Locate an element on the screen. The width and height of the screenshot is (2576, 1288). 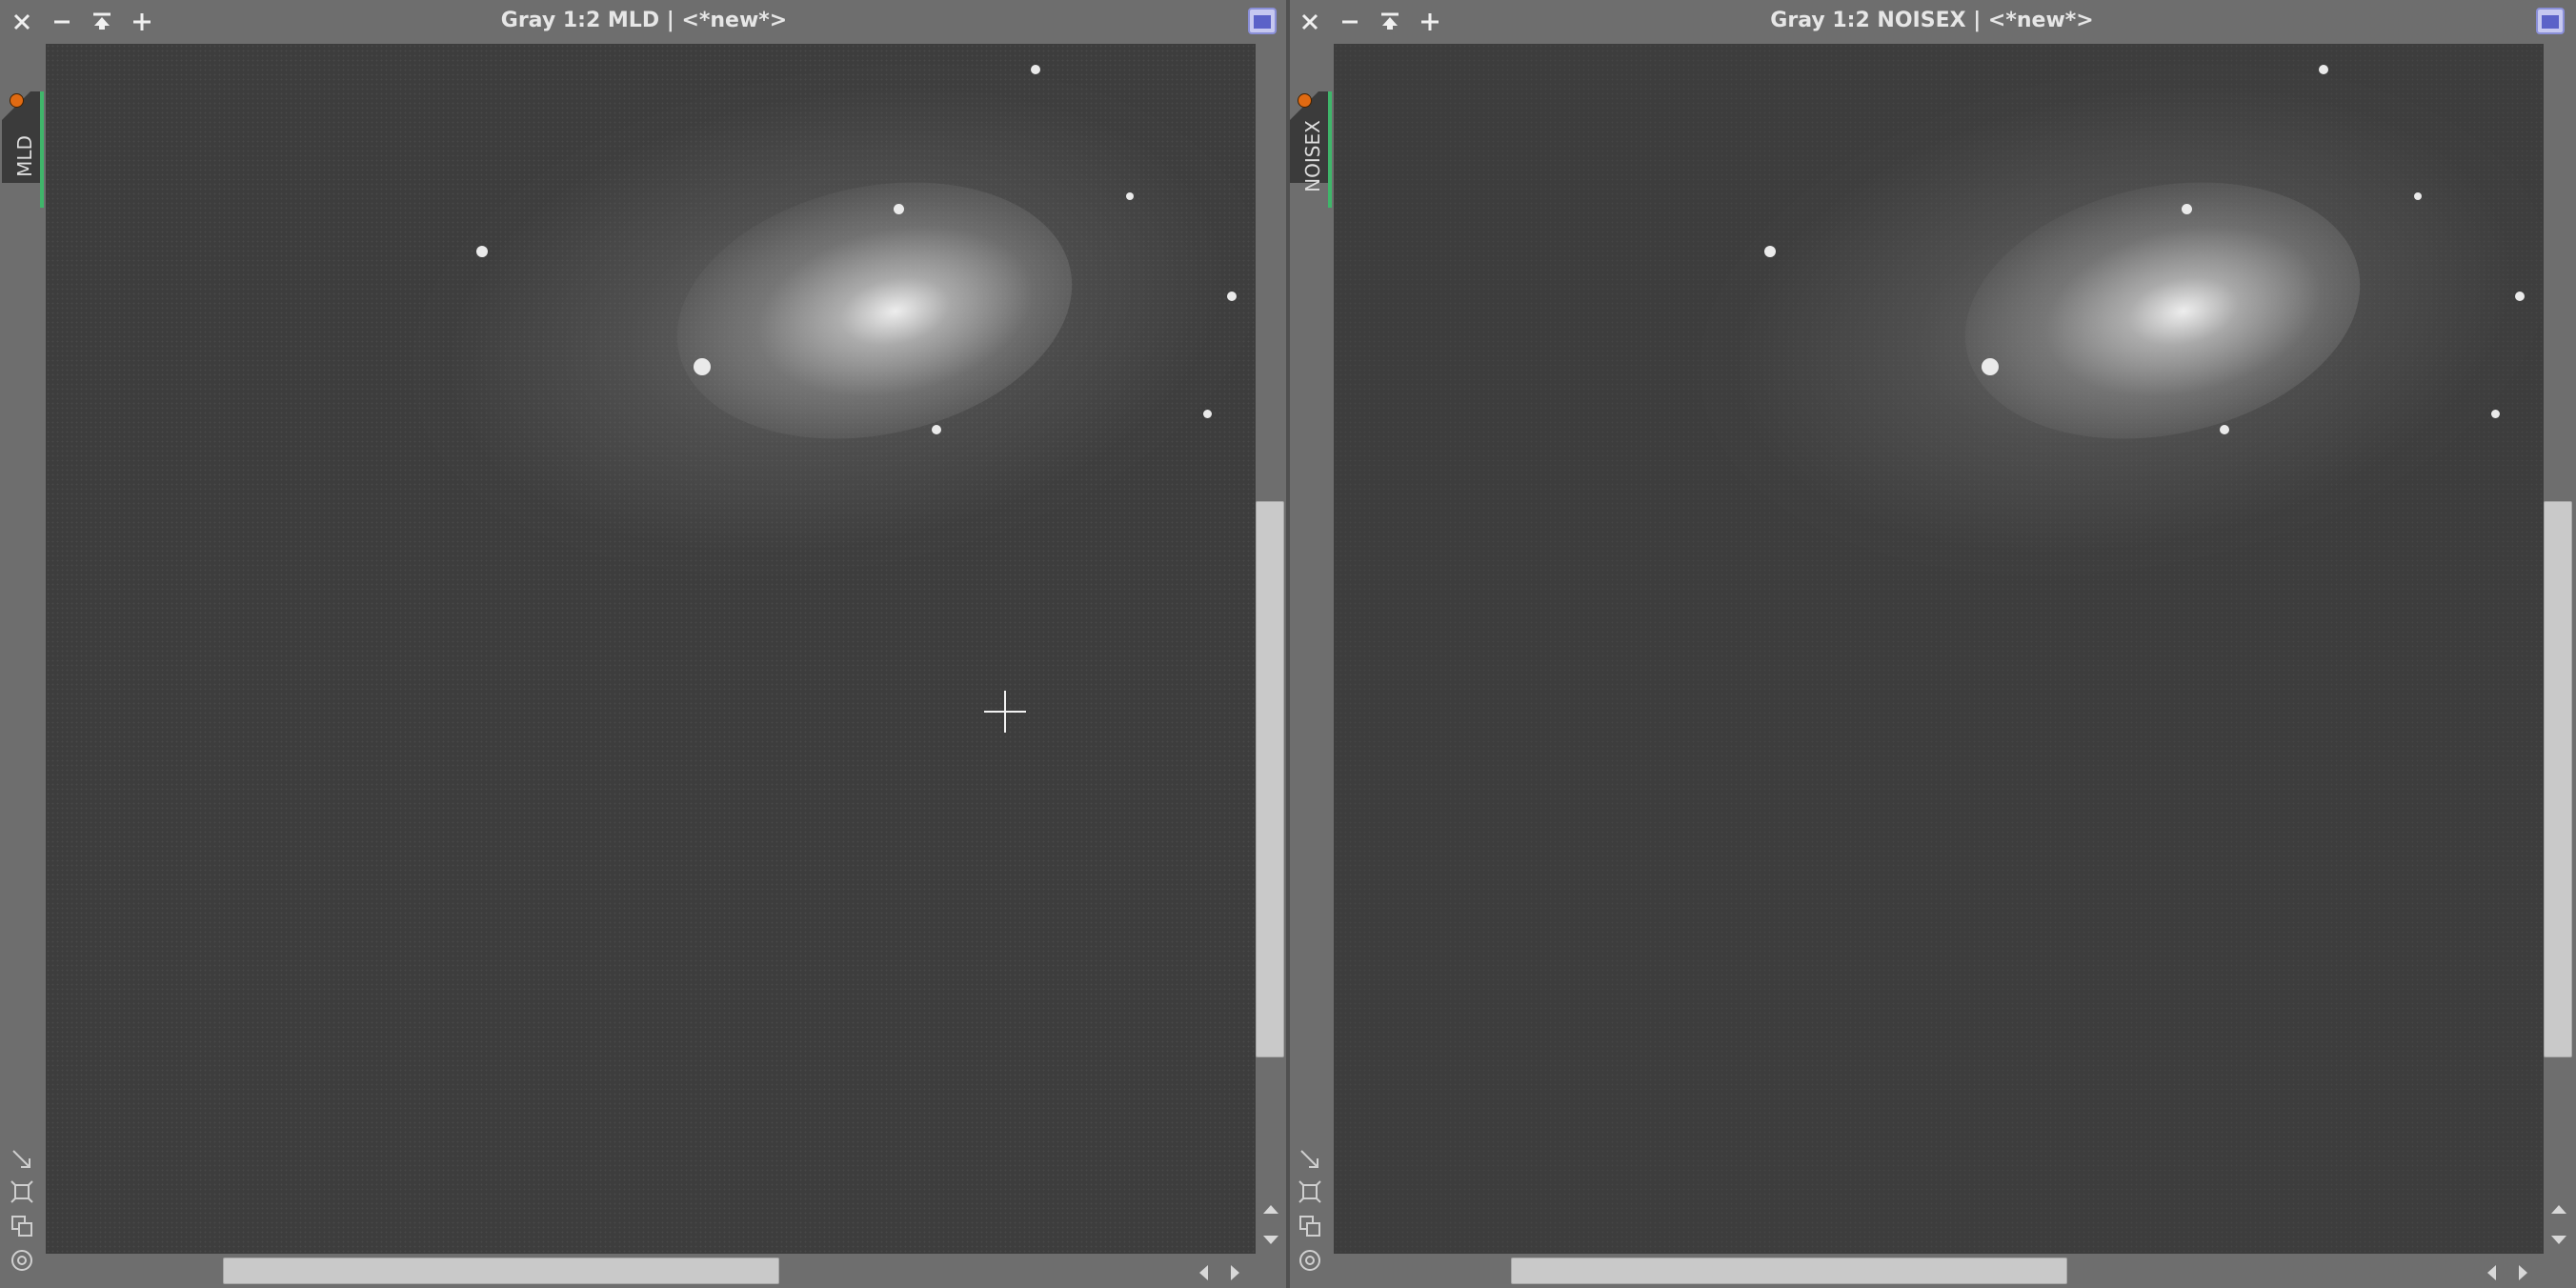
window-titlebar: Gray 1:2 NOISEX | <*new*> is located at coordinates (1932, 22).